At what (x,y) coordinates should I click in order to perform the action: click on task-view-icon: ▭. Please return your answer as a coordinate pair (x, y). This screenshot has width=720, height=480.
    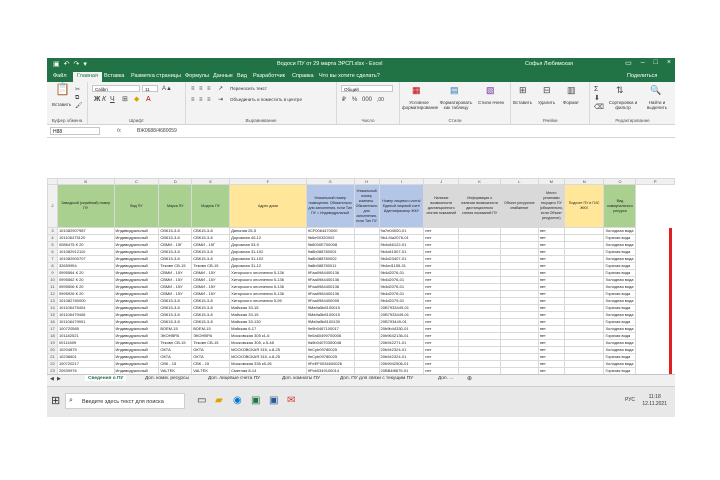
    Looking at the image, I should click on (201, 400).